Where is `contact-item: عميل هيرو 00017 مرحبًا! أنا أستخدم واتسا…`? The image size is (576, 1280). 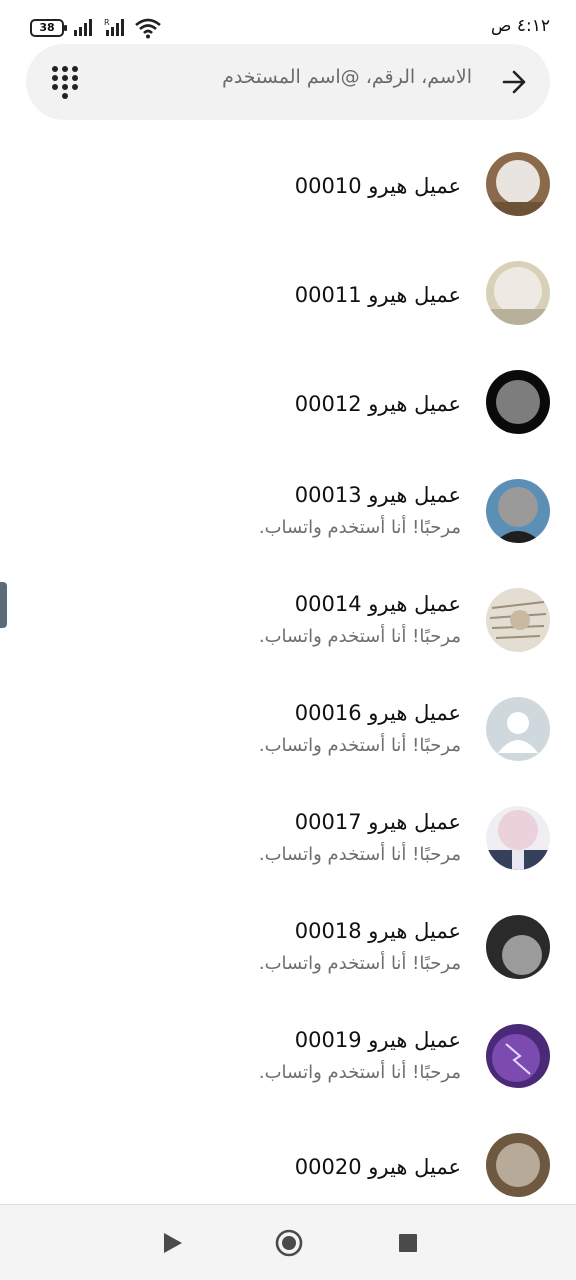 contact-item: عميل هيرو 00017 مرحبًا! أنا أستخدم واتسا… is located at coordinates (288, 838).